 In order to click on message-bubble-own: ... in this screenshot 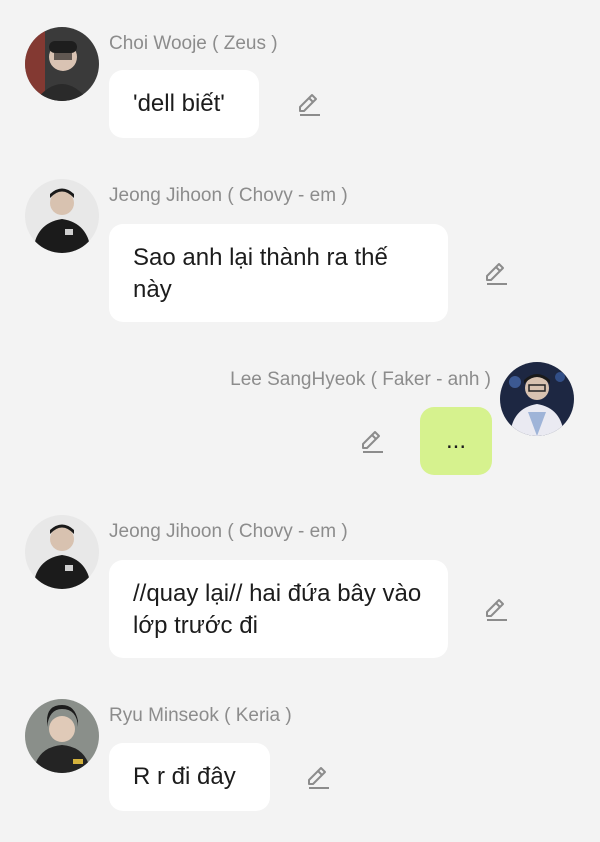, I will do `click(456, 441)`.